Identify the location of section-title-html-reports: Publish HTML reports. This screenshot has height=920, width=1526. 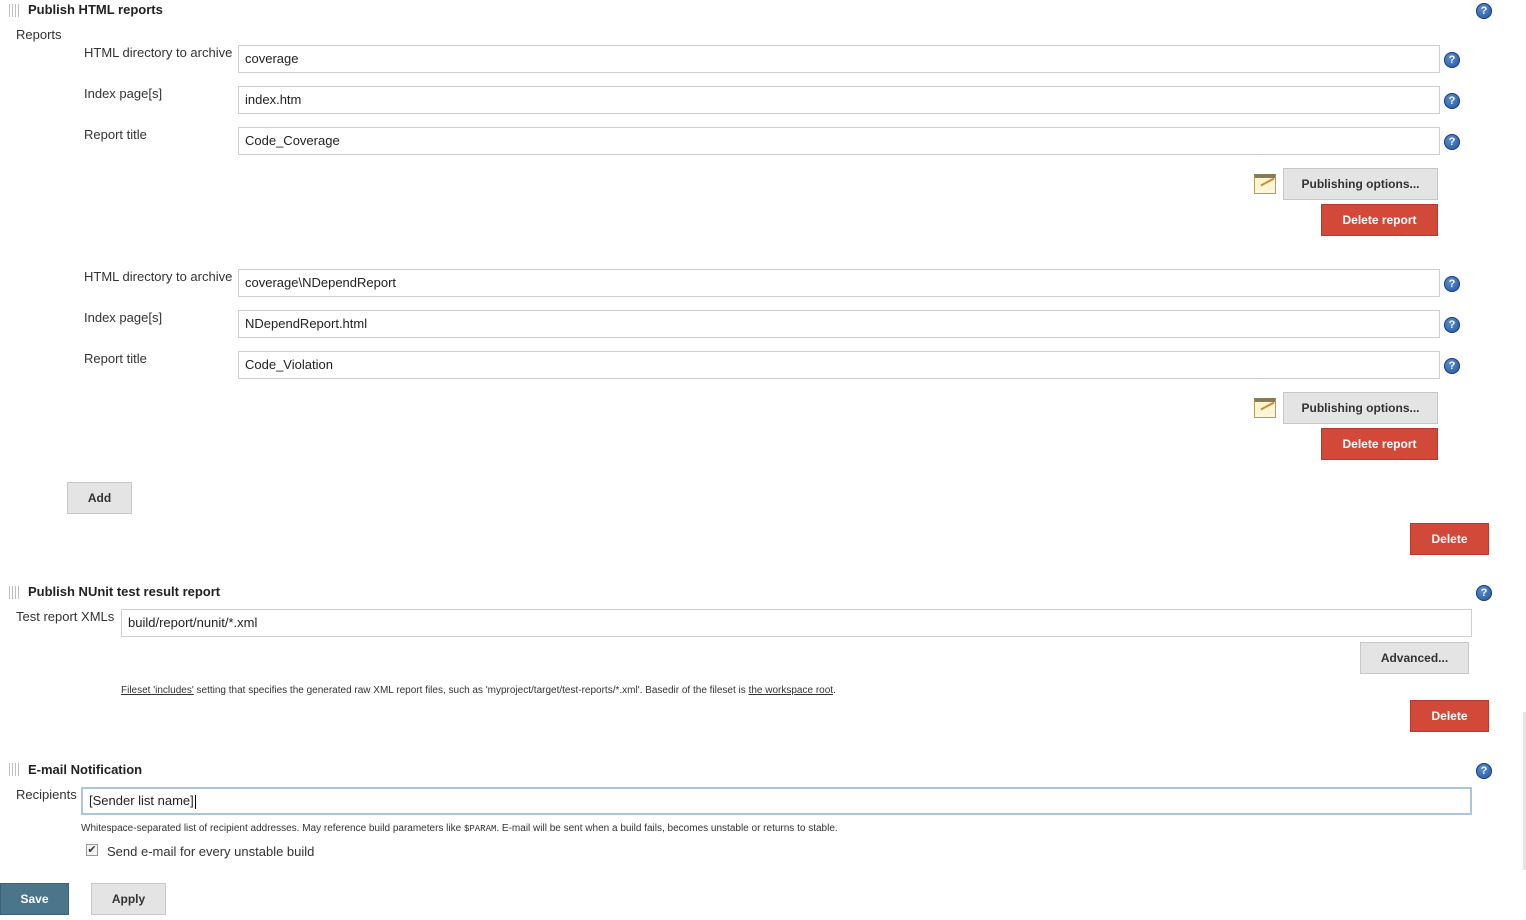
(95, 9).